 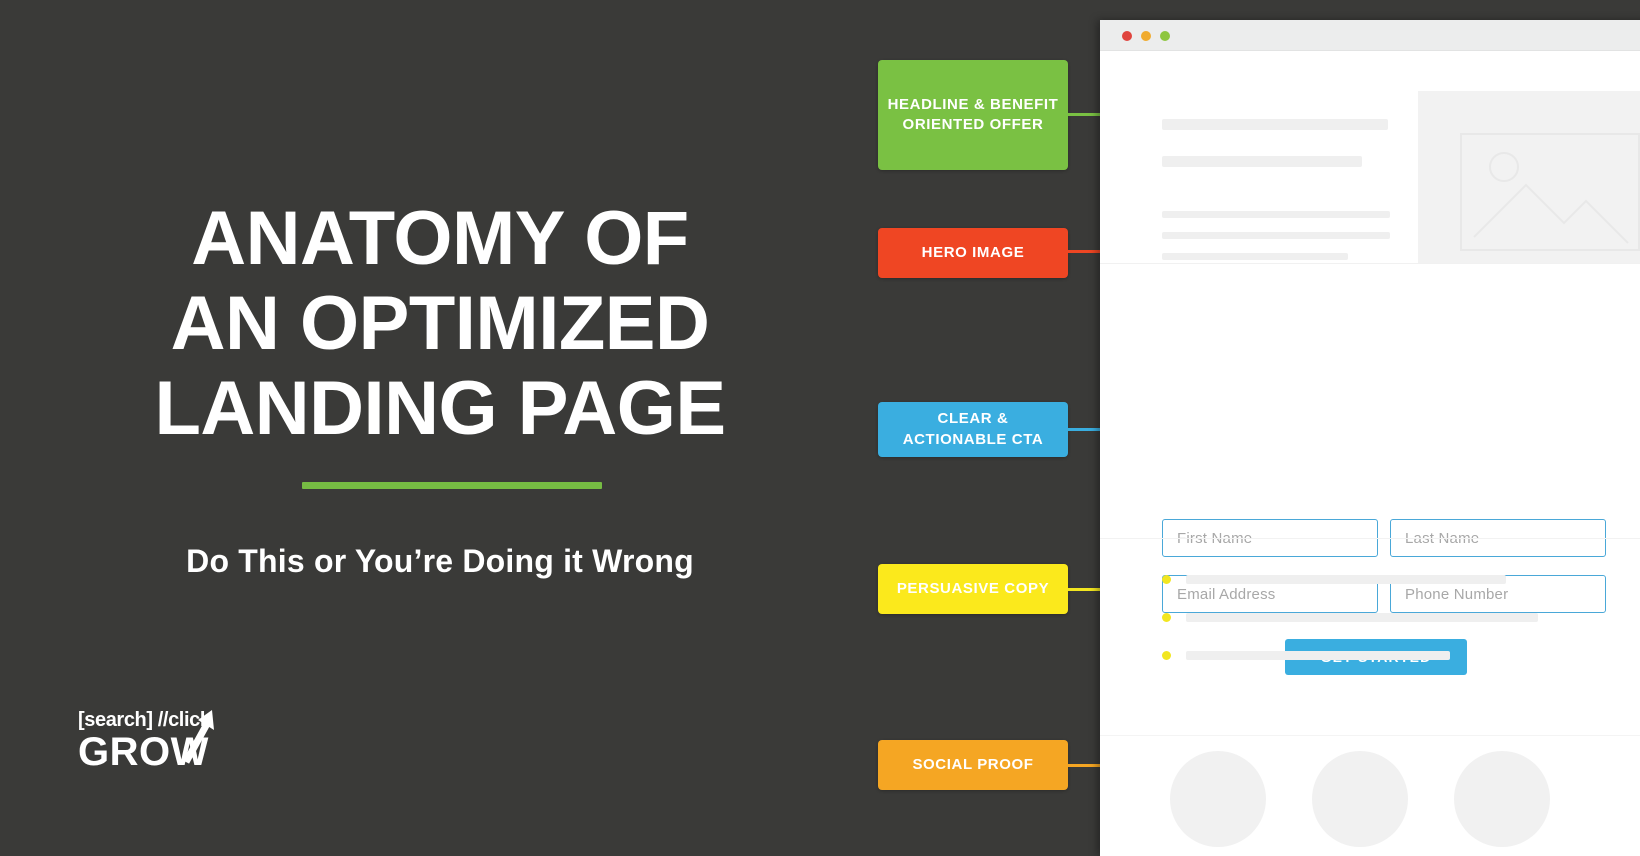 What do you see at coordinates (198, 737) in the screenshot?
I see `growth-arrow-icon` at bounding box center [198, 737].